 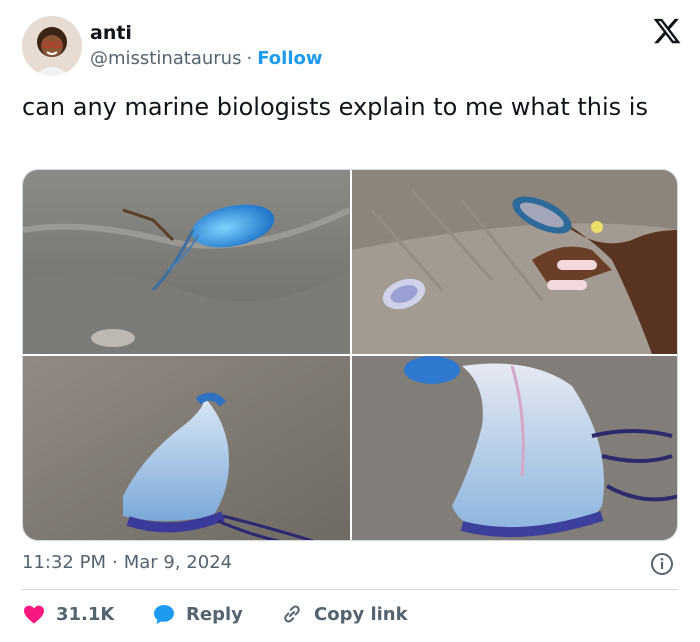 I want to click on action-bar: 31.1K Reply Copy link, so click(x=350, y=614).